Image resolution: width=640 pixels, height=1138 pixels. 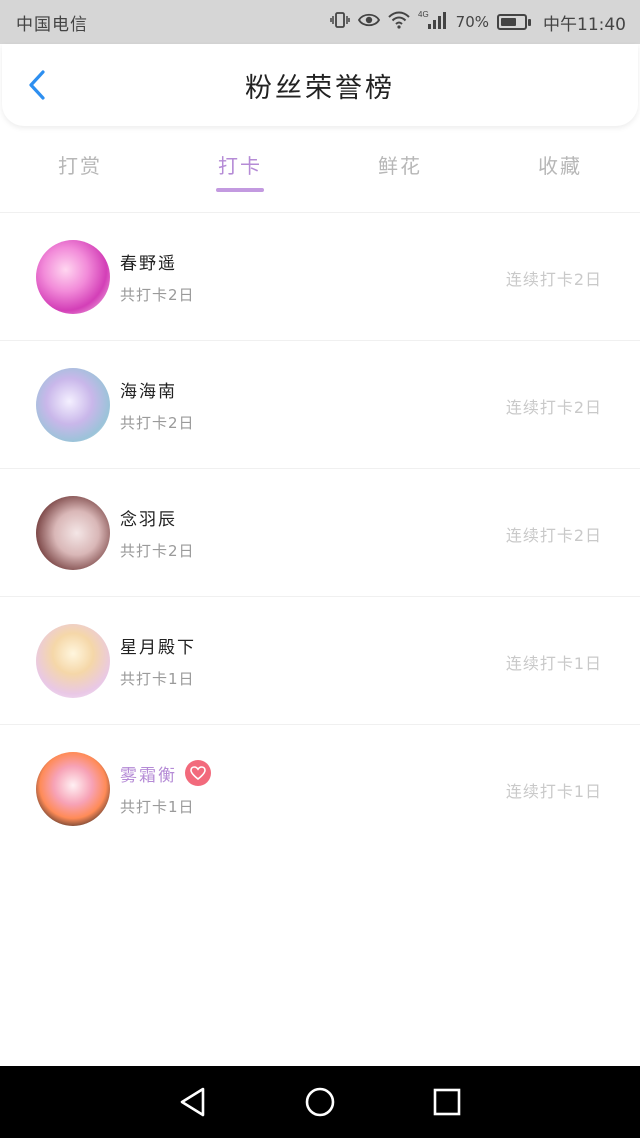 What do you see at coordinates (423, 14) in the screenshot?
I see `network-type: 4G` at bounding box center [423, 14].